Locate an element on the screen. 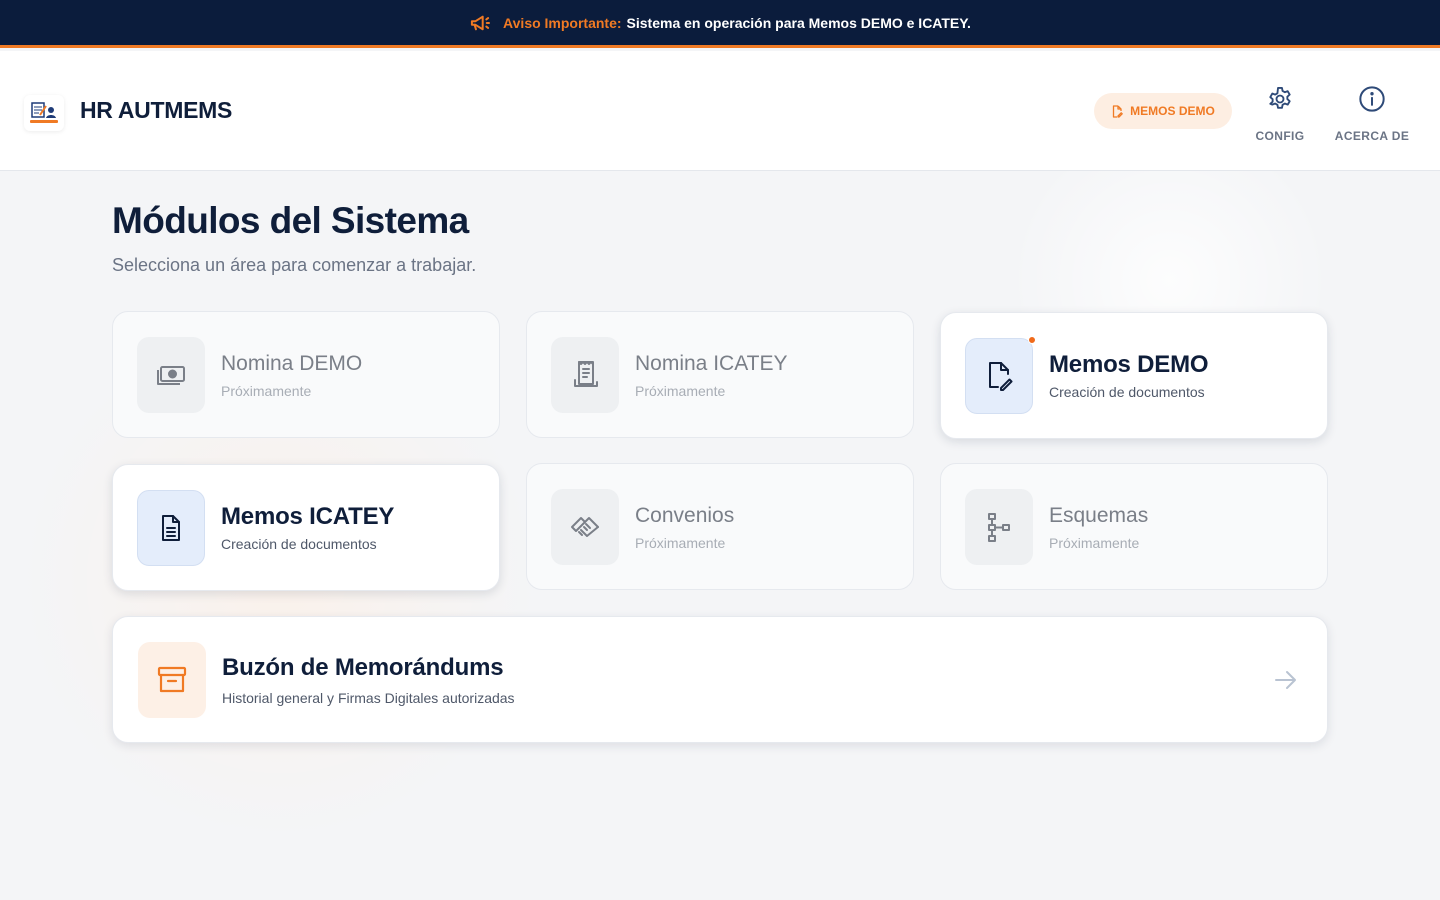  module-card-esquemas: Esquemas Próximamente is located at coordinates (1134, 526).